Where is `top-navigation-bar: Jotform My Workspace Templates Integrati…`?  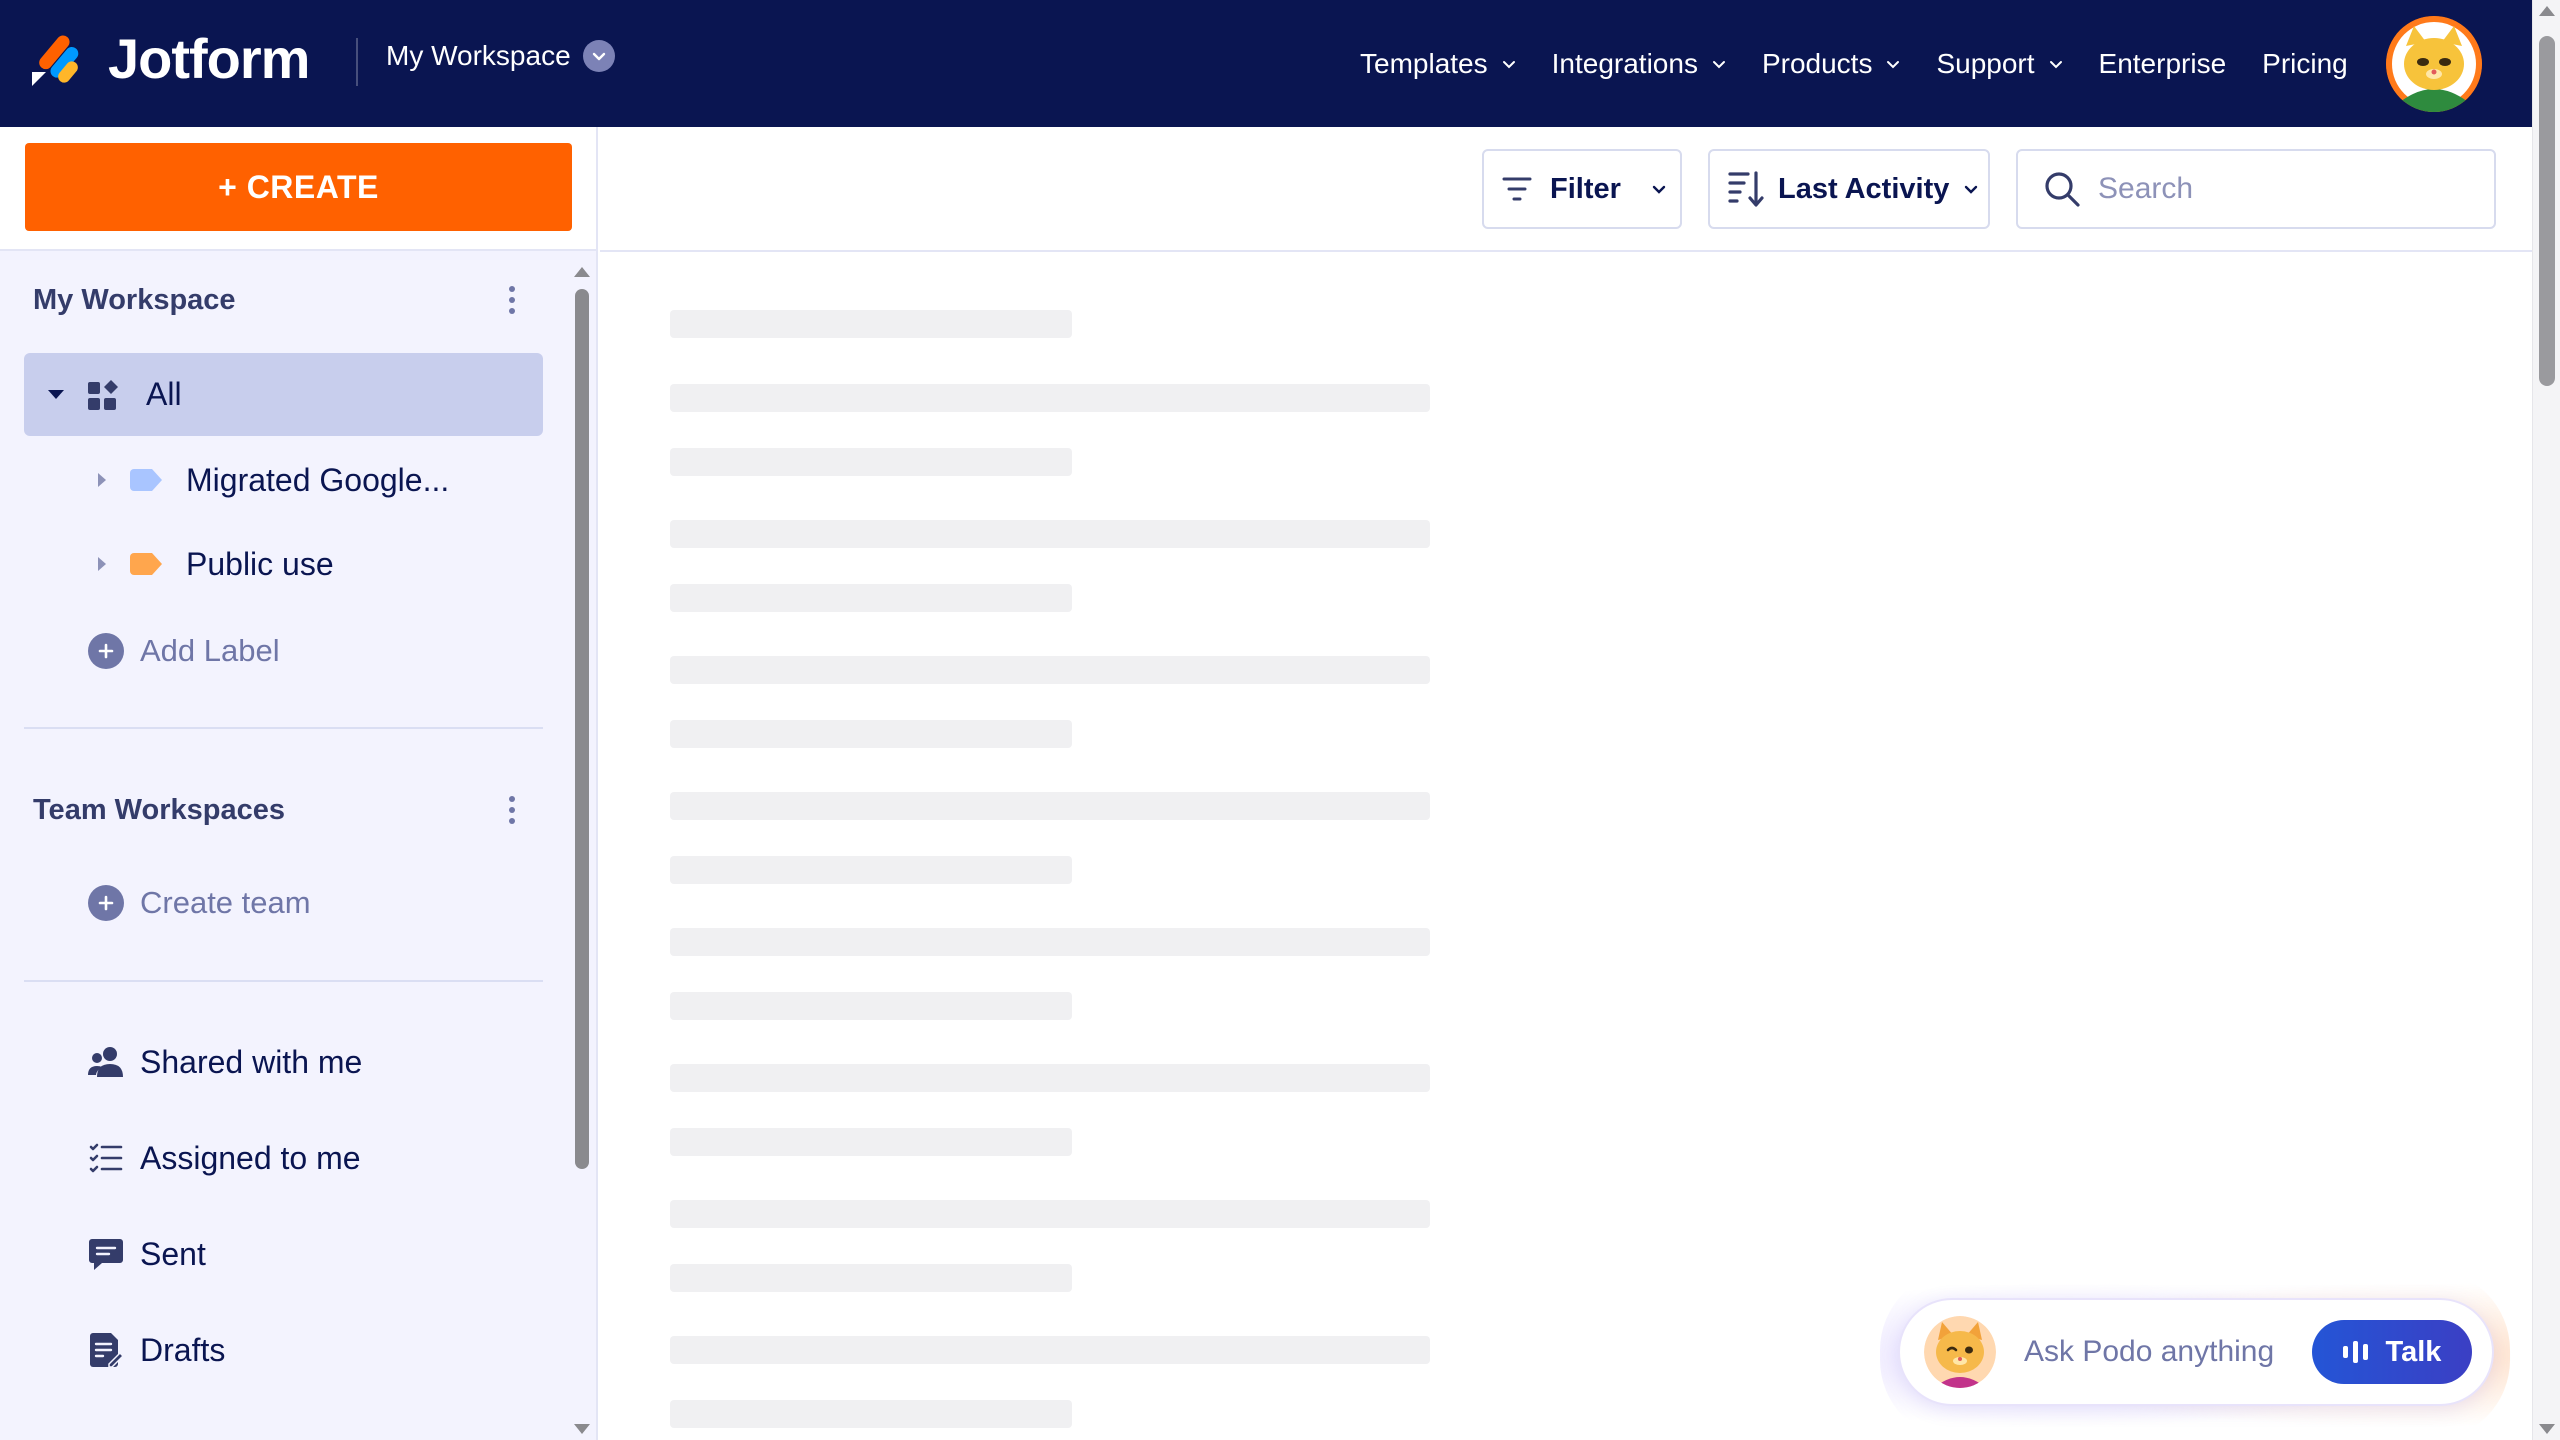
top-navigation-bar: Jotform My Workspace Templates Integrati… is located at coordinates (1266, 63).